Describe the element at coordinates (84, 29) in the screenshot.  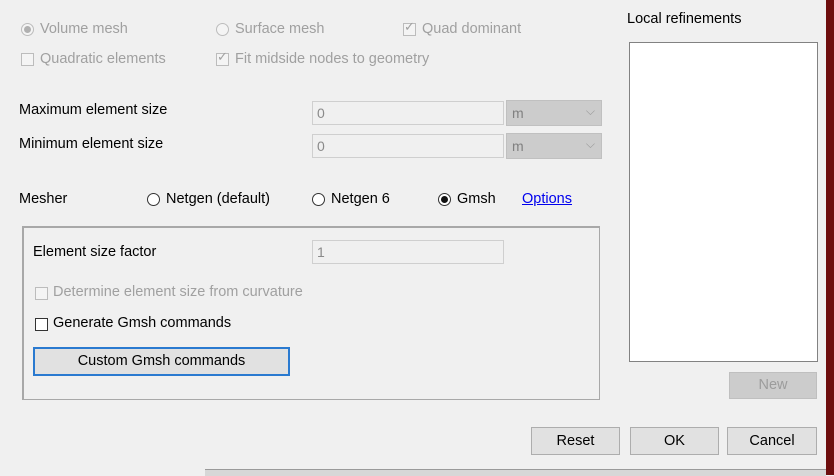
I see `volume-mesh-label: Volume mesh` at that location.